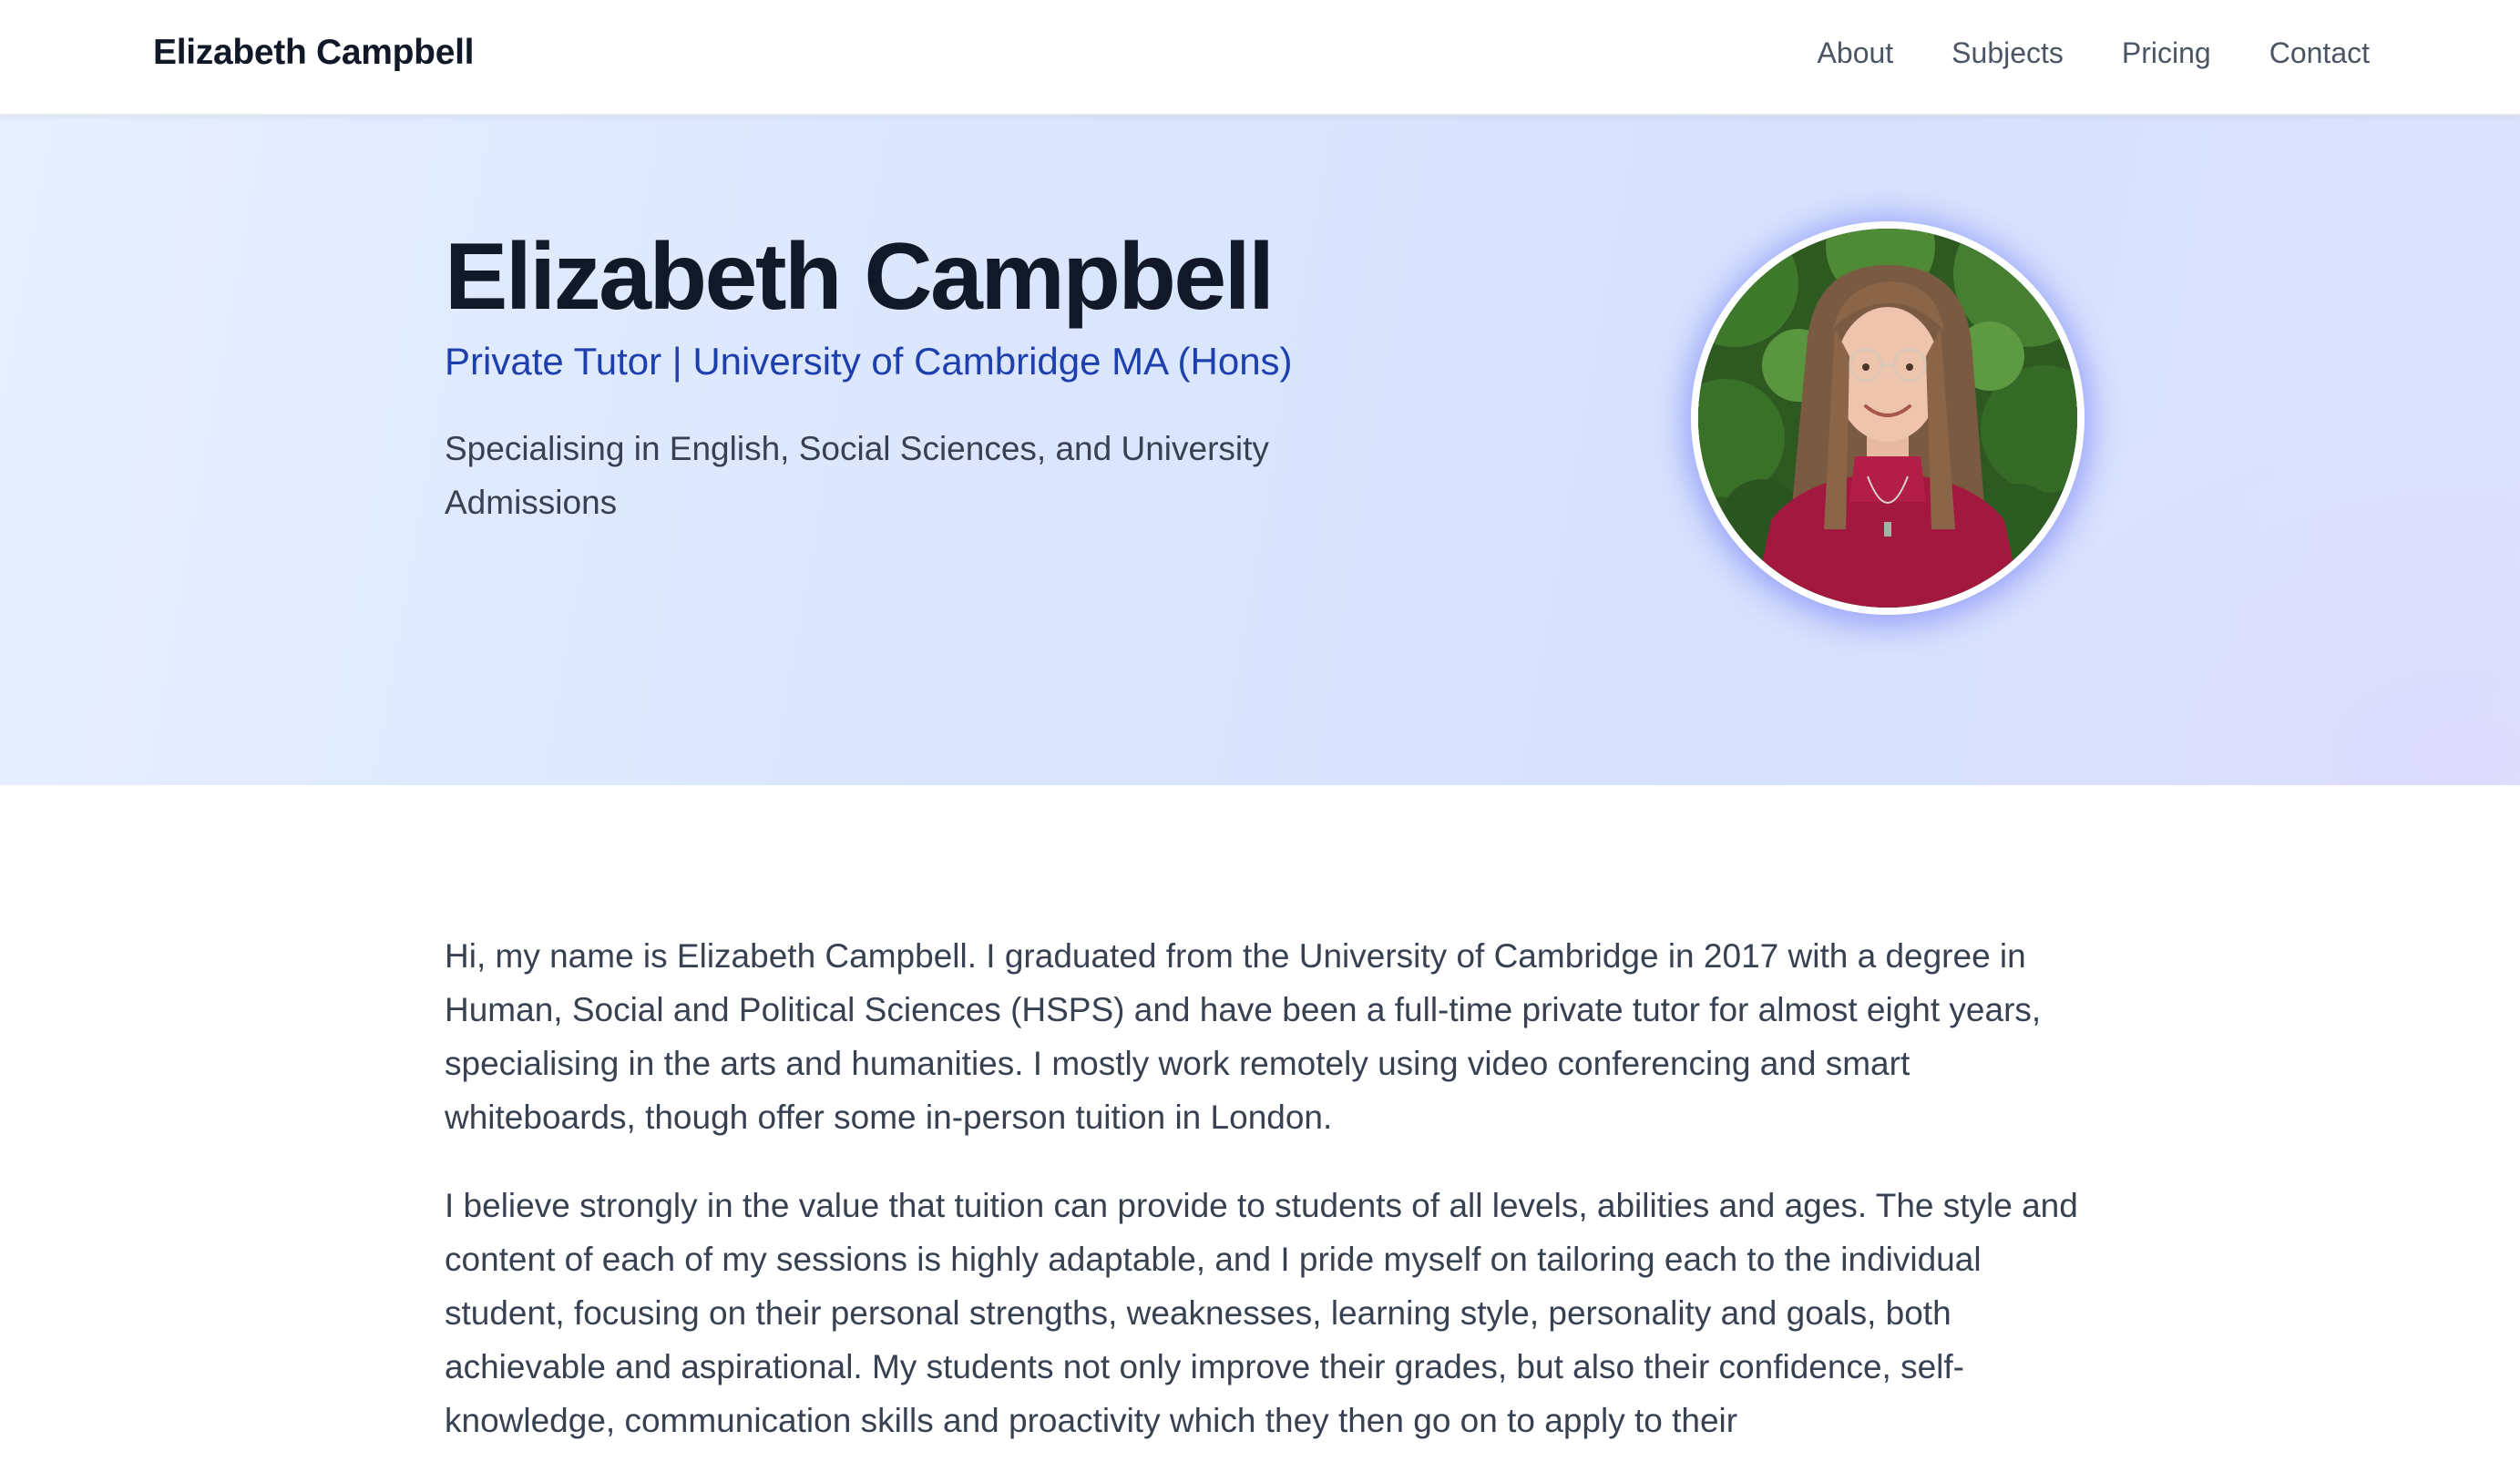  Describe the element at coordinates (1856, 53) in the screenshot. I see `nav-link-about: About` at that location.